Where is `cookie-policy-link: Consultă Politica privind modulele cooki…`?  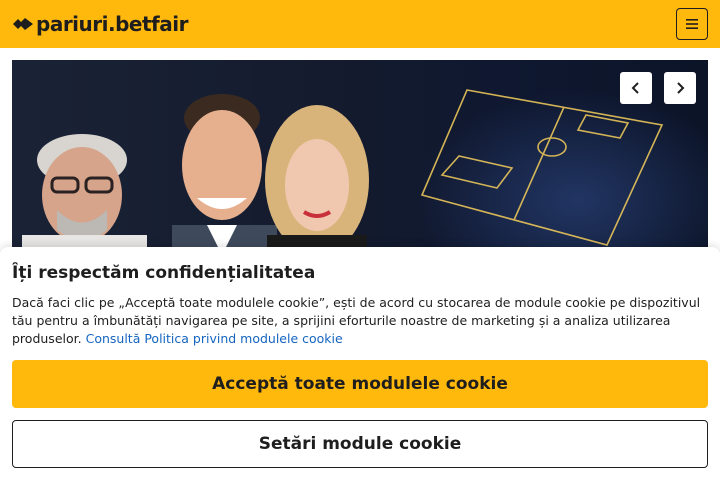 cookie-policy-link: Consultă Politica privind modulele cooki… is located at coordinates (214, 338).